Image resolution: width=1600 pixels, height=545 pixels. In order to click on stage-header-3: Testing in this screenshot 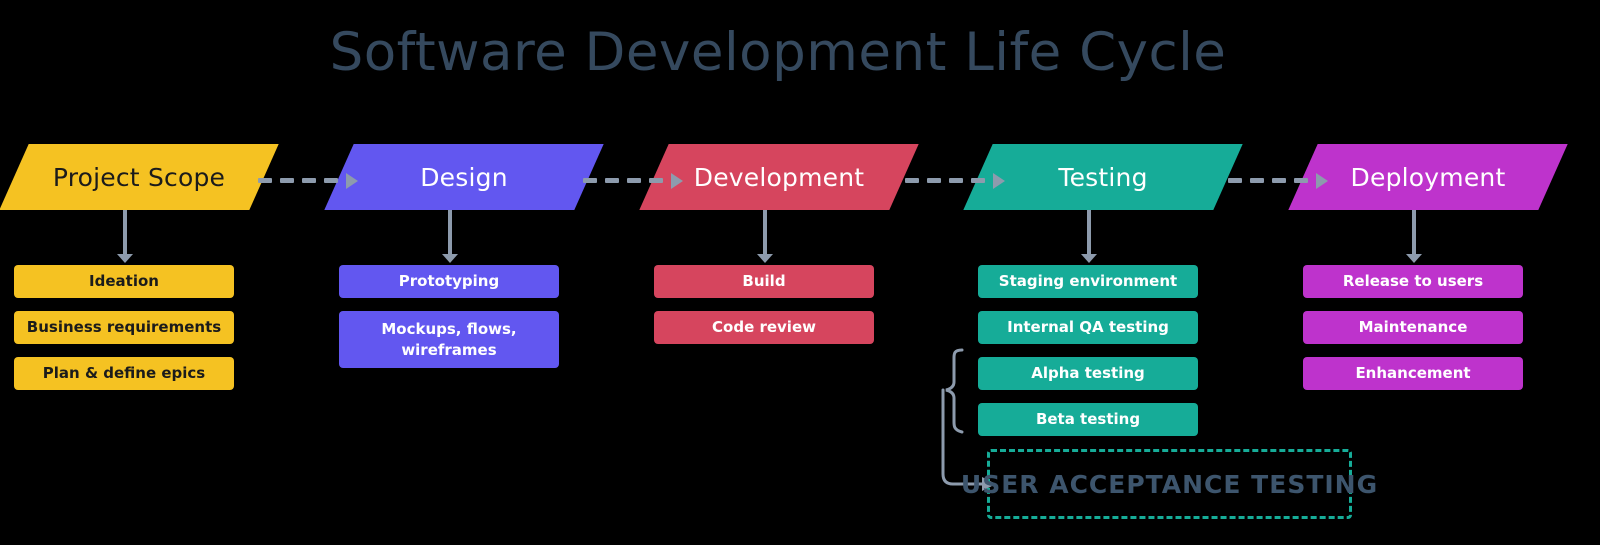, I will do `click(1103, 177)`.